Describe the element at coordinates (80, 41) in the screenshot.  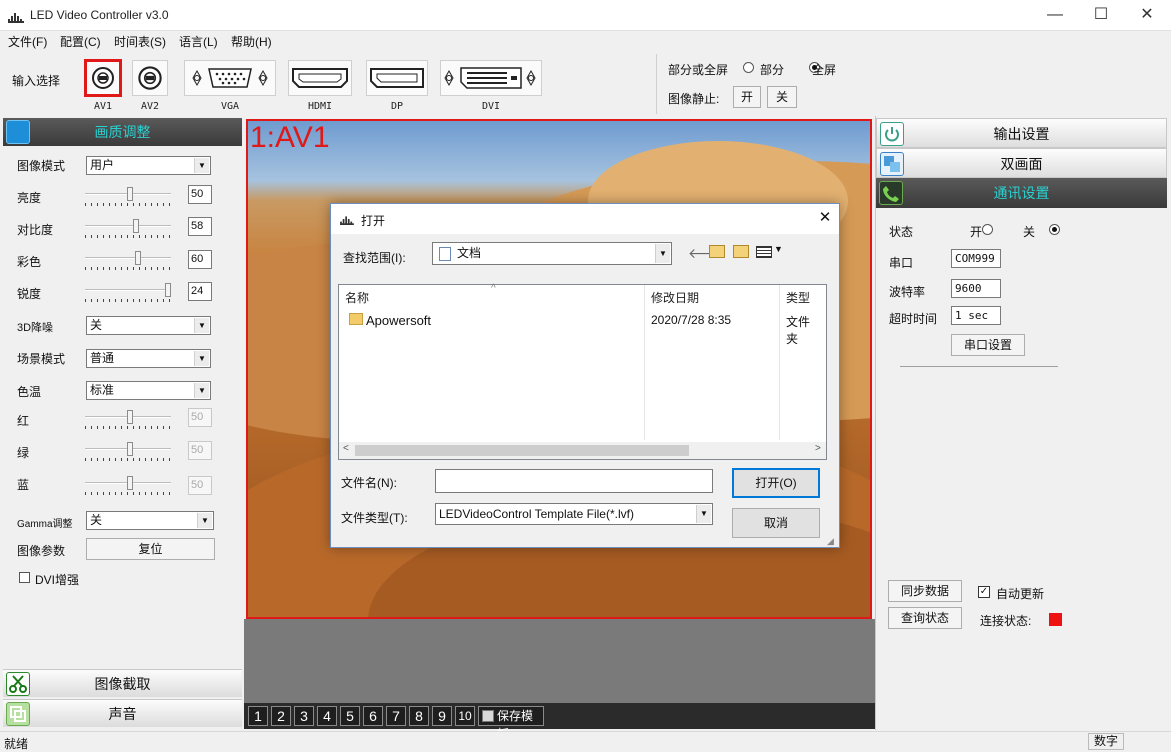
I see `menu-config: 配置(C)` at that location.